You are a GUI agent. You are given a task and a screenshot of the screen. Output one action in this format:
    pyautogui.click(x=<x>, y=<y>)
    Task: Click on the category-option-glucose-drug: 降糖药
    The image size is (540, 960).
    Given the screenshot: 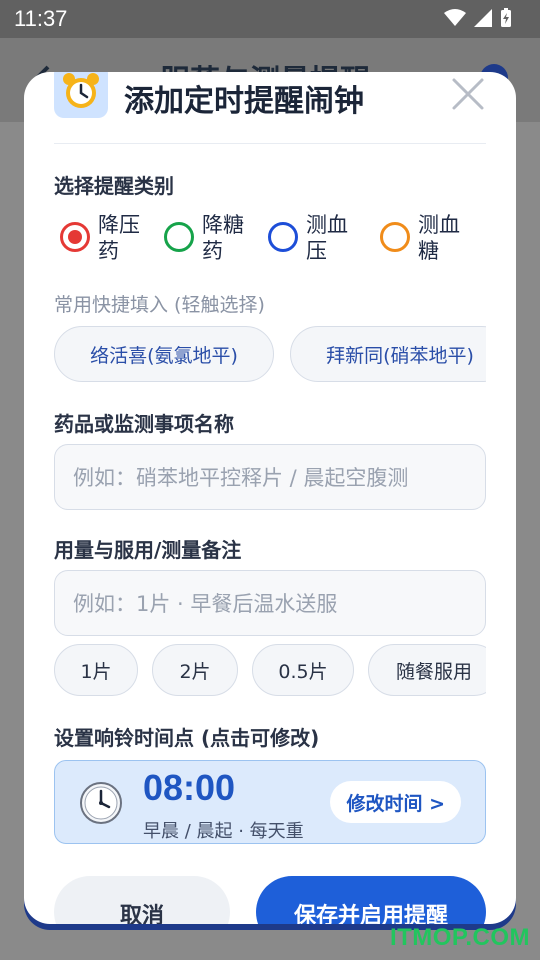 What is the action you would take?
    pyautogui.click(x=209, y=238)
    